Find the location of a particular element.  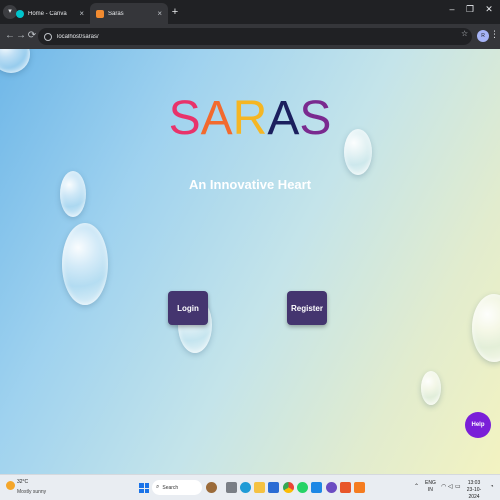

brand-letter: R is located at coordinates (250, 118).